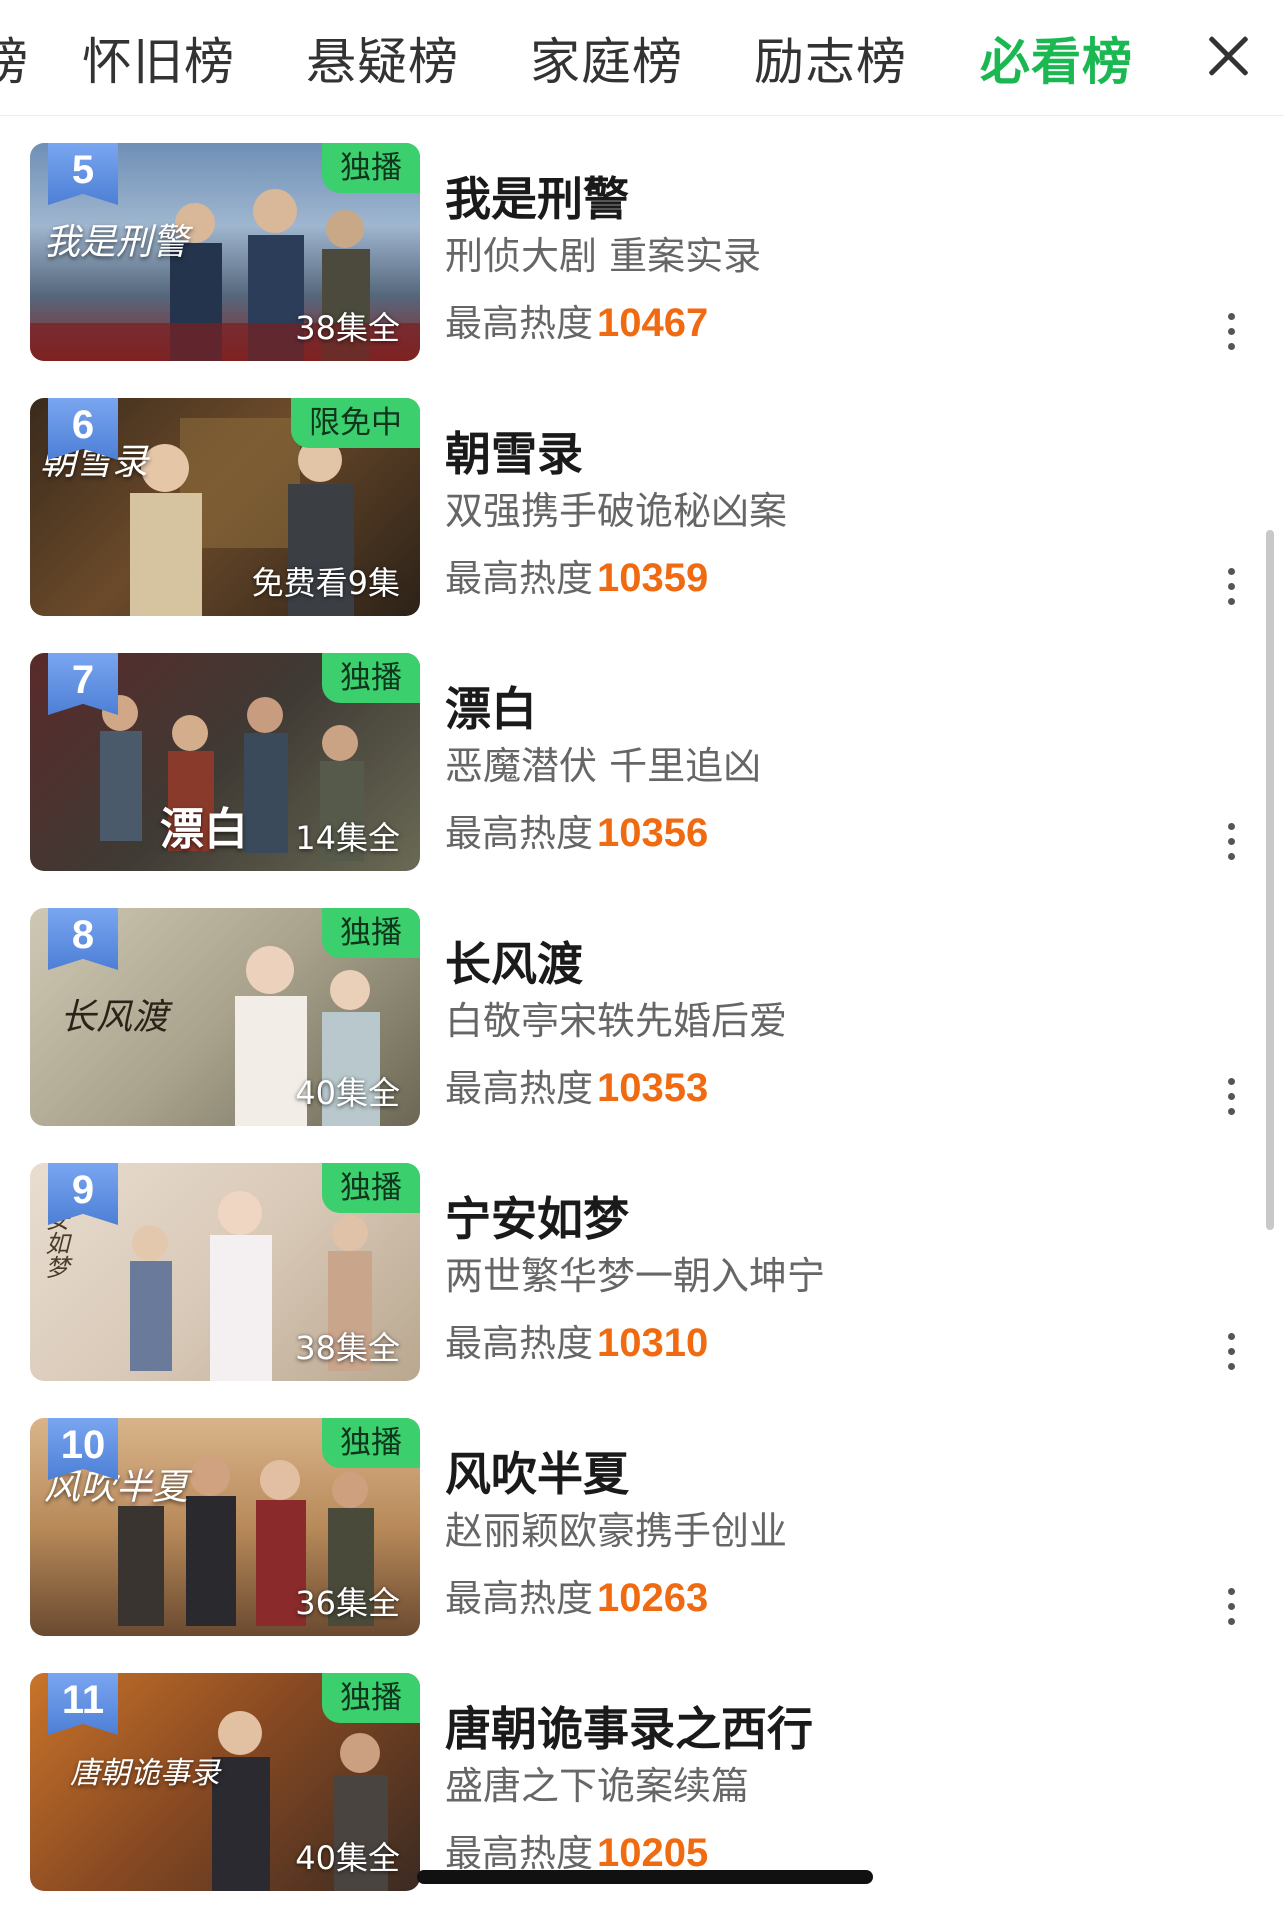  I want to click on list-item: 宁安如梦 9 独播 38集全 宁安如梦 两世繁华梦一朝入坤宁 最高热度 10310, so click(642, 1290).